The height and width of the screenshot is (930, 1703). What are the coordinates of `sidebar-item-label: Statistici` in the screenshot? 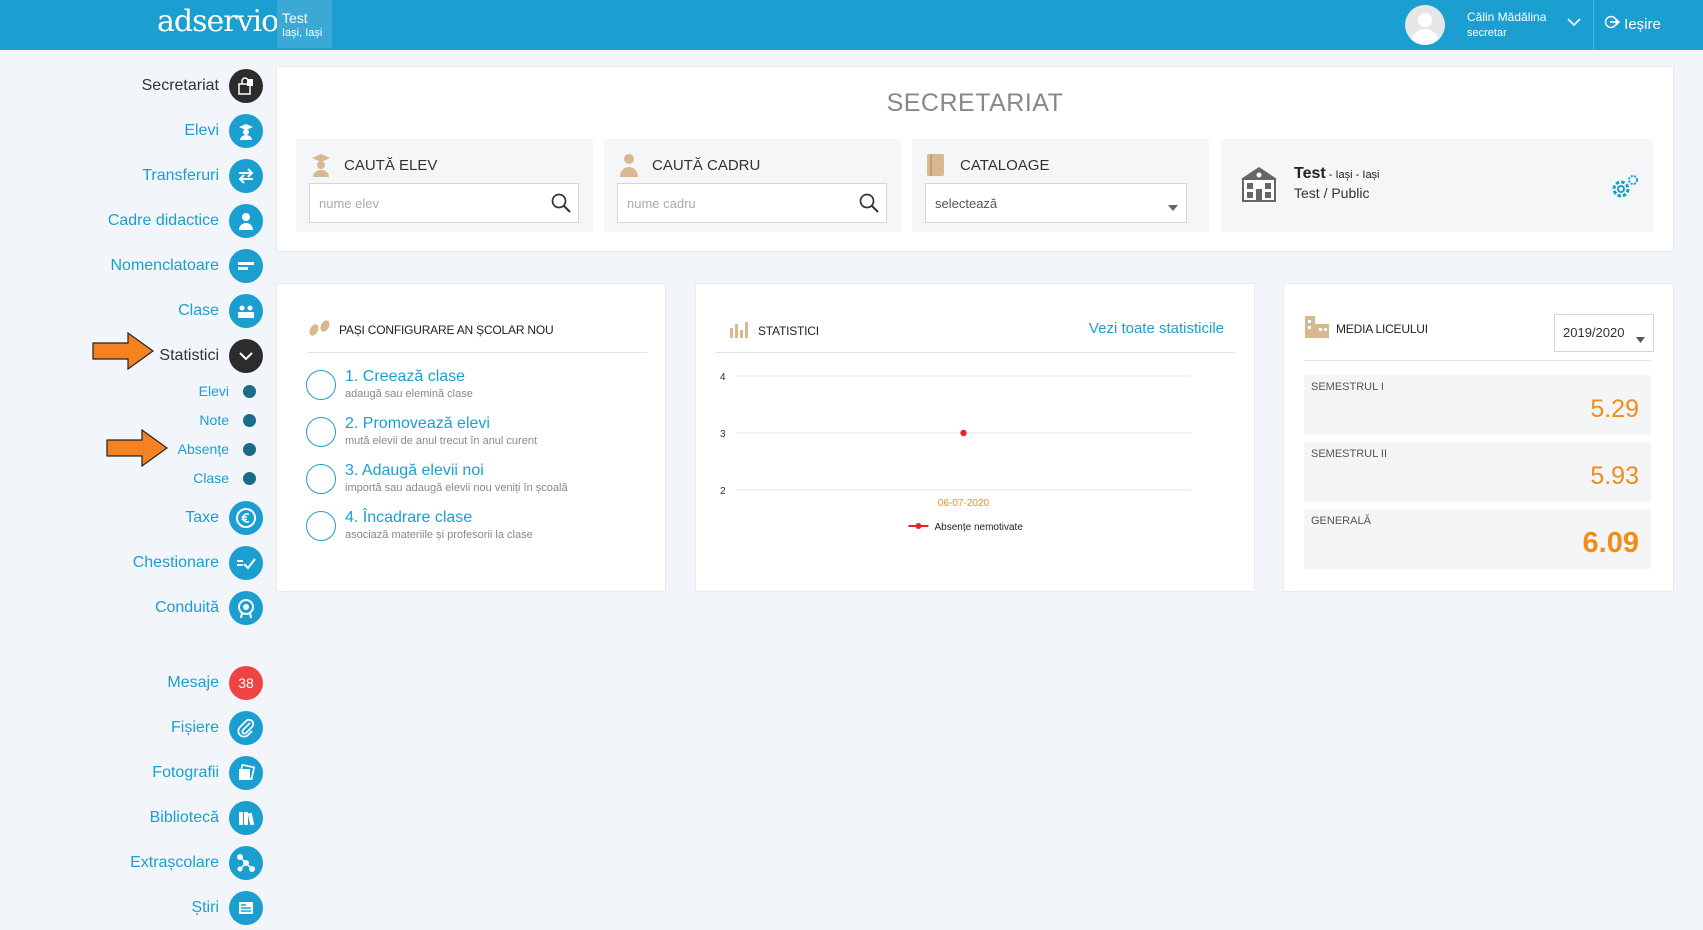 It's located at (189, 355).